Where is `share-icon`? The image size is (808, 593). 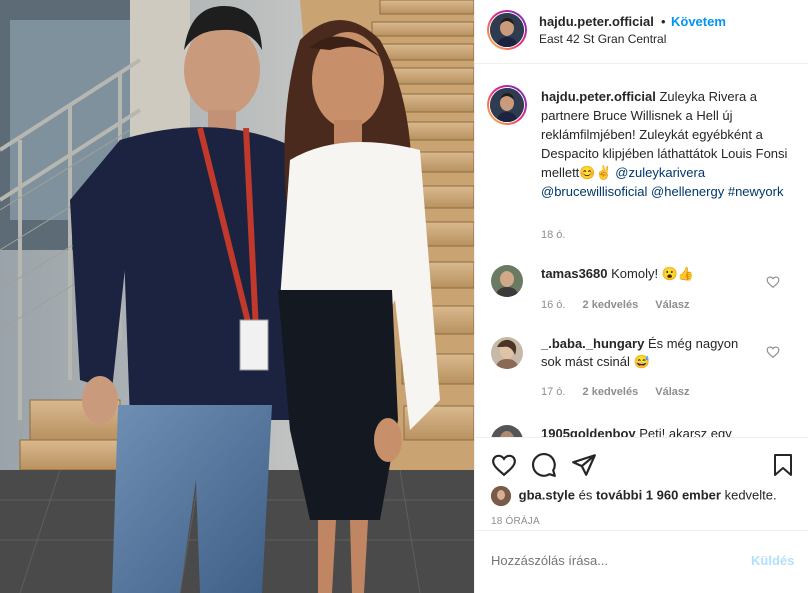
share-icon is located at coordinates (584, 465).